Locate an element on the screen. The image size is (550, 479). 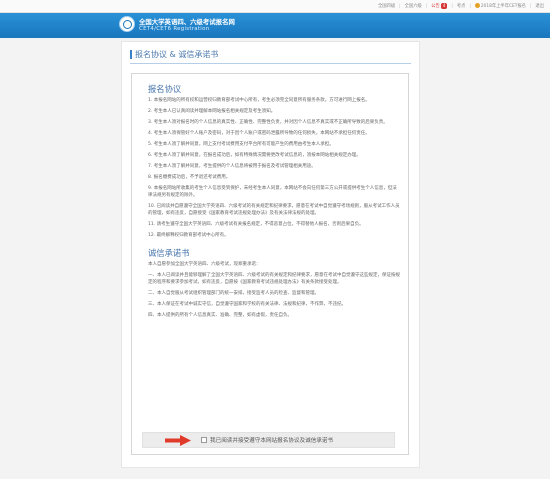
notice-count-badge: 4 is located at coordinates (444, 6).